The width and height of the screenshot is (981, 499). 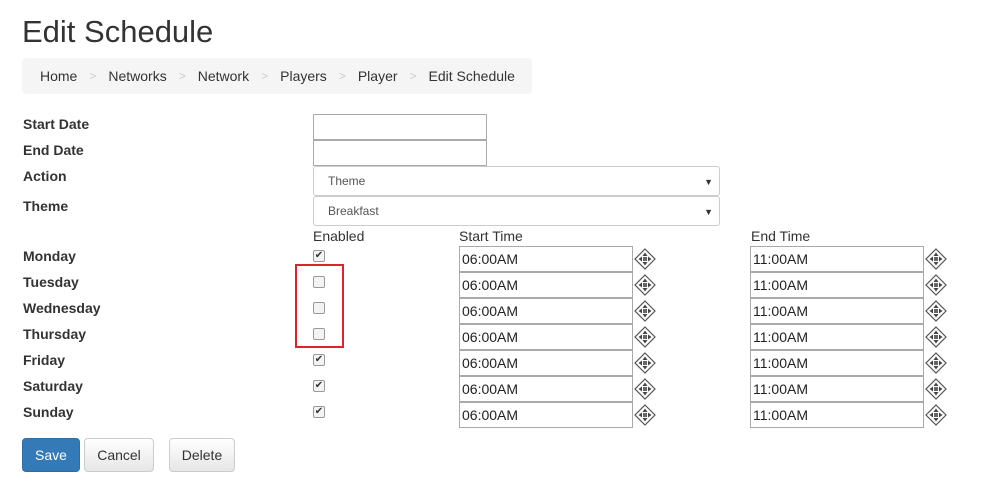 I want to click on theme-label: Theme, so click(x=46, y=206).